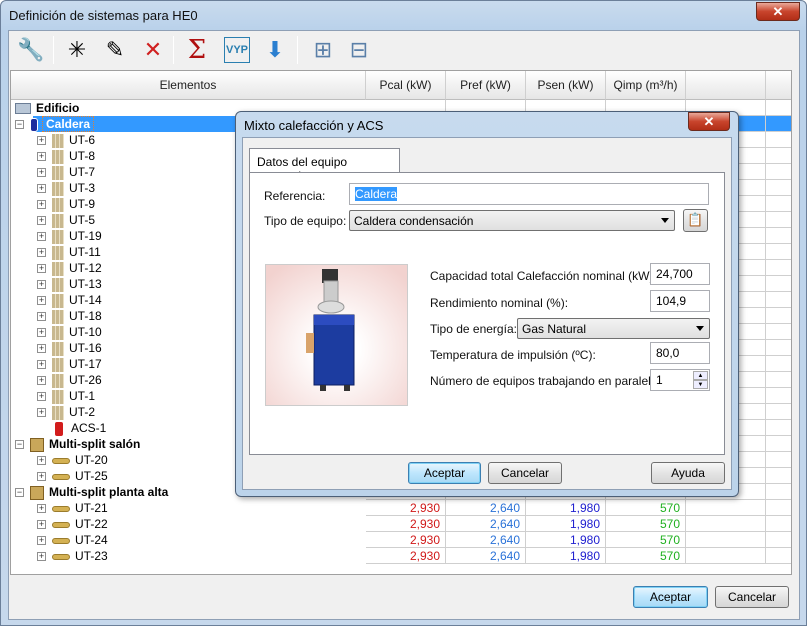 The width and height of the screenshot is (807, 626). What do you see at coordinates (237, 50) in the screenshot?
I see `vyp-button: VYP` at bounding box center [237, 50].